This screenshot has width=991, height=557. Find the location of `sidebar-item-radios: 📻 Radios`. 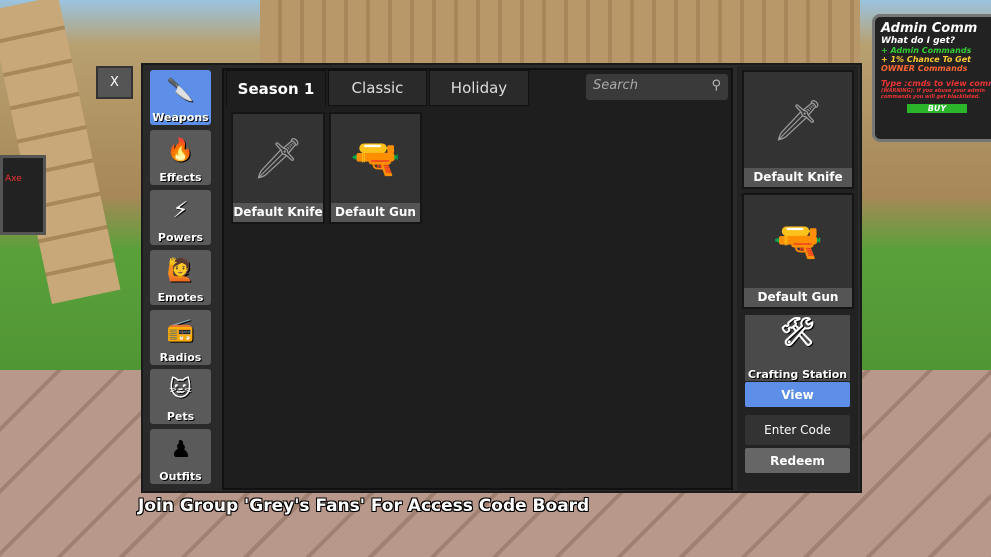

sidebar-item-radios: 📻 Radios is located at coordinates (180, 337).